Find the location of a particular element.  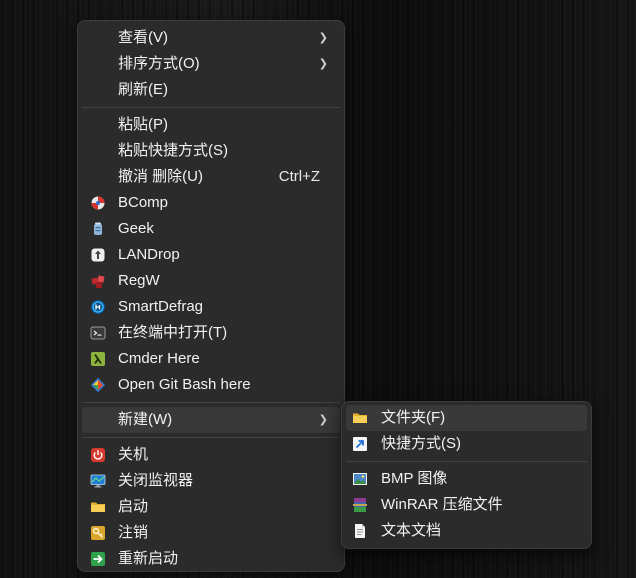

smartdefrag-icon is located at coordinates (98, 307).